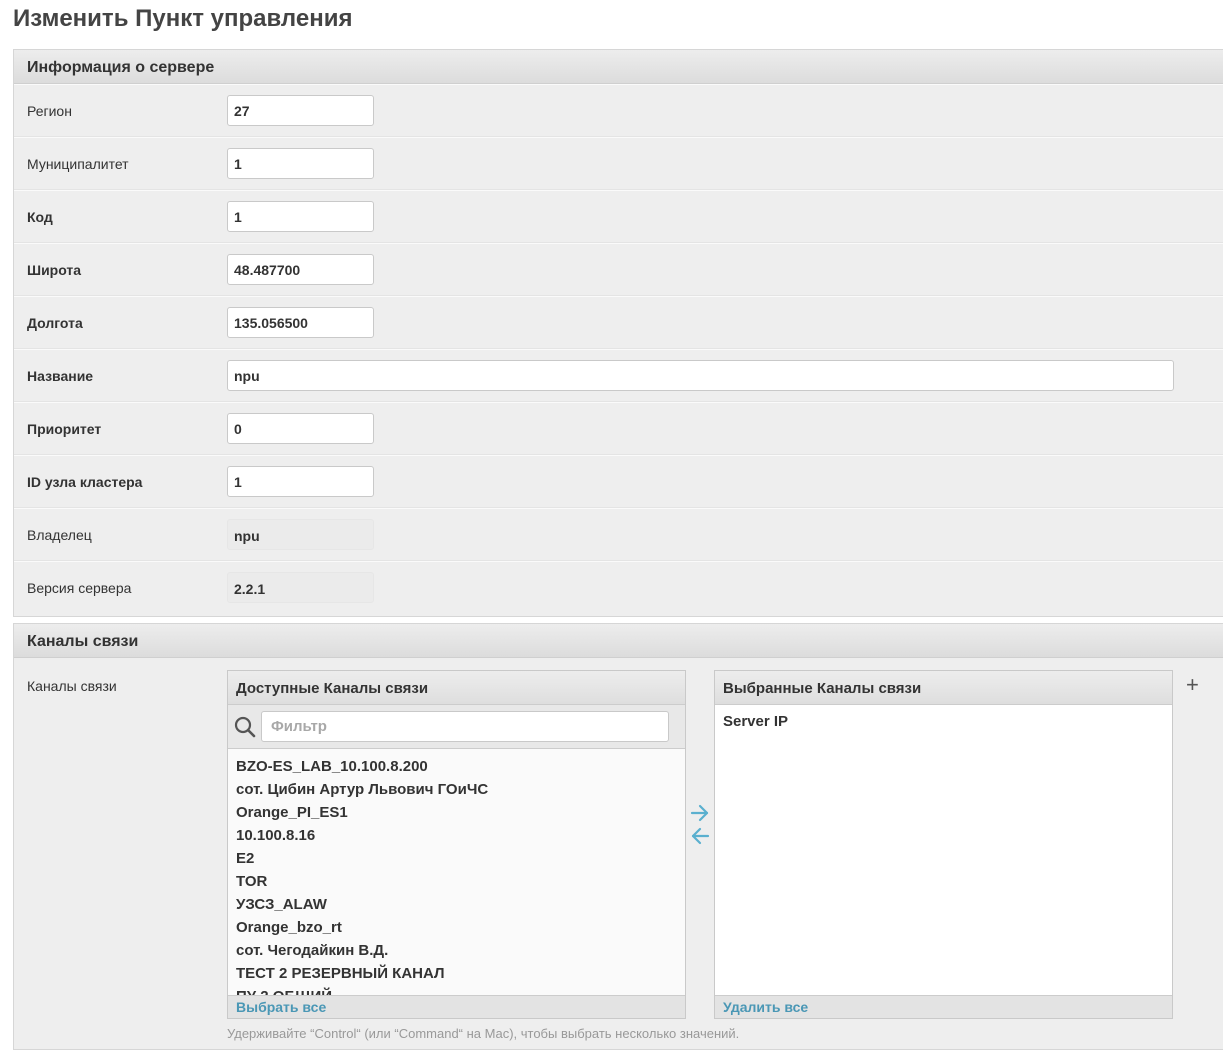  Describe the element at coordinates (618, 110) in the screenshot. I see `form-row-region: Регион` at that location.